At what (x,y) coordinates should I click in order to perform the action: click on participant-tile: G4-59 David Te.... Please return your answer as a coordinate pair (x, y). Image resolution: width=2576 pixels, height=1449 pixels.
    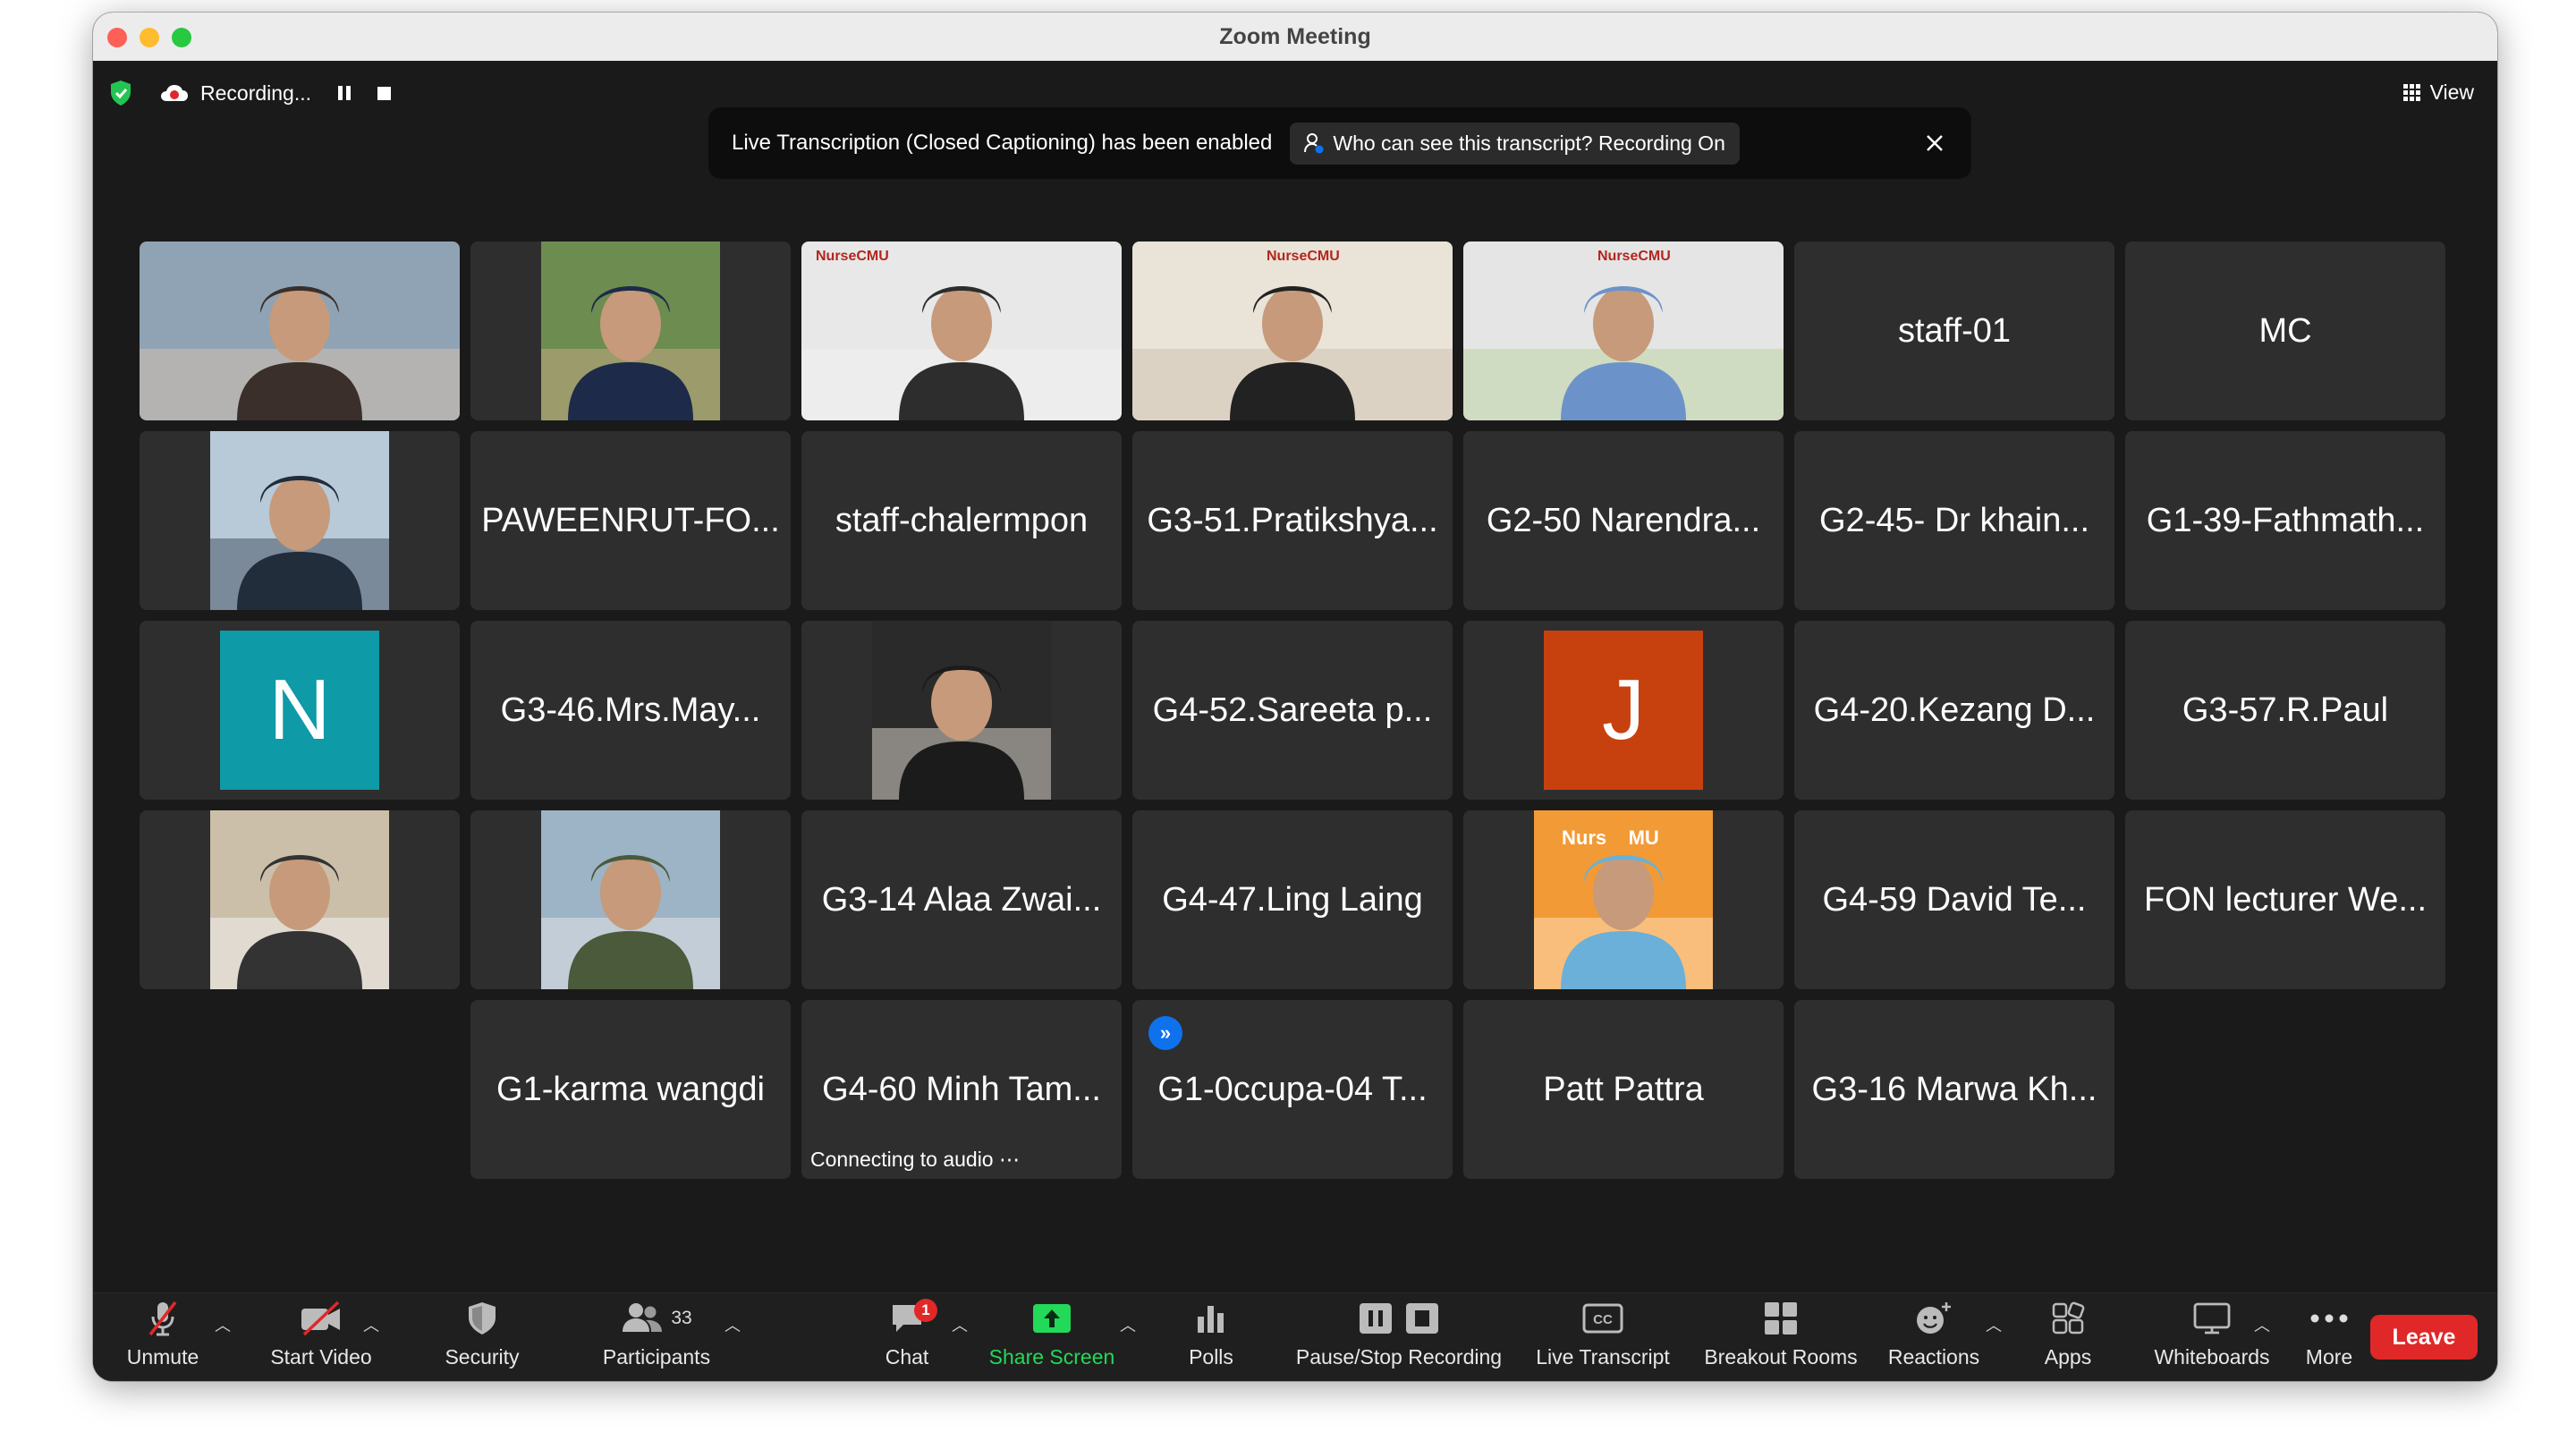
    Looking at the image, I should click on (1954, 899).